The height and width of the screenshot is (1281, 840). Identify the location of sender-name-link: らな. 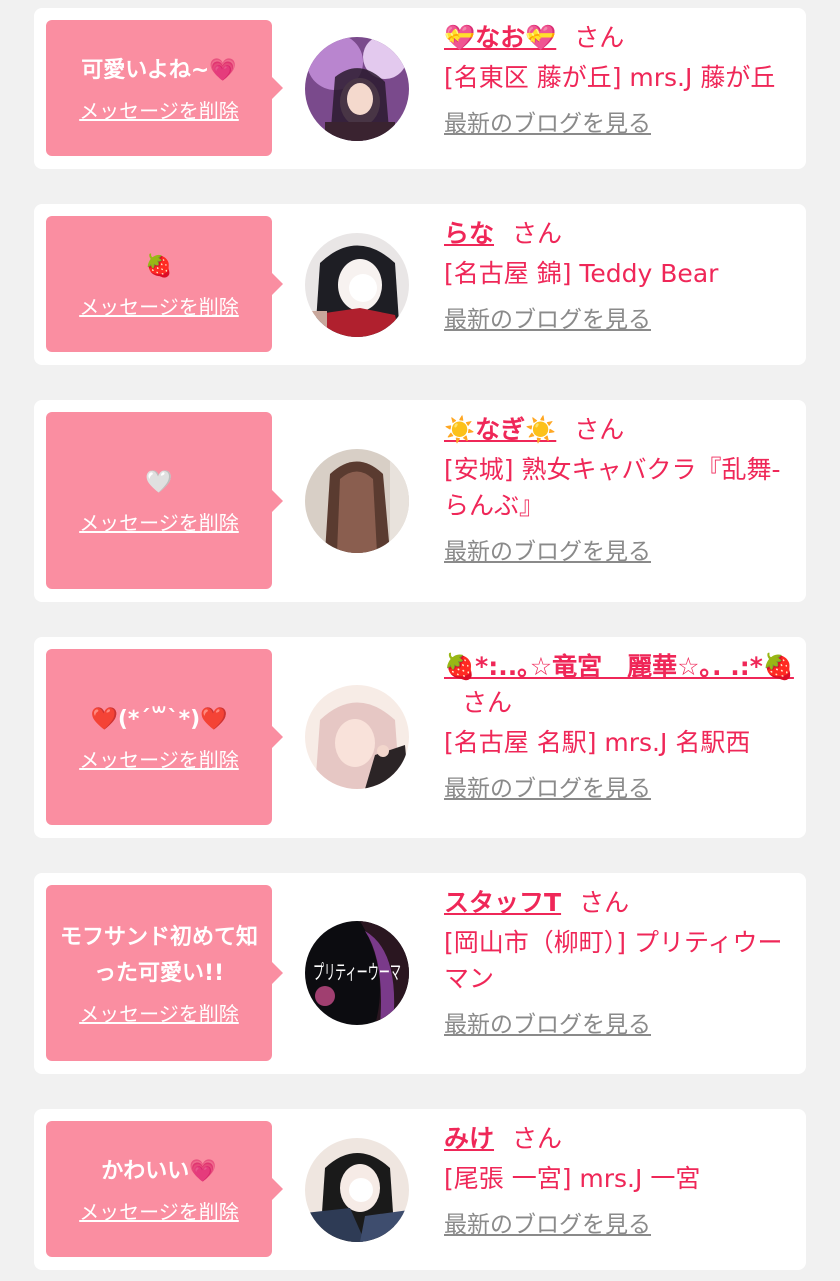
(469, 233).